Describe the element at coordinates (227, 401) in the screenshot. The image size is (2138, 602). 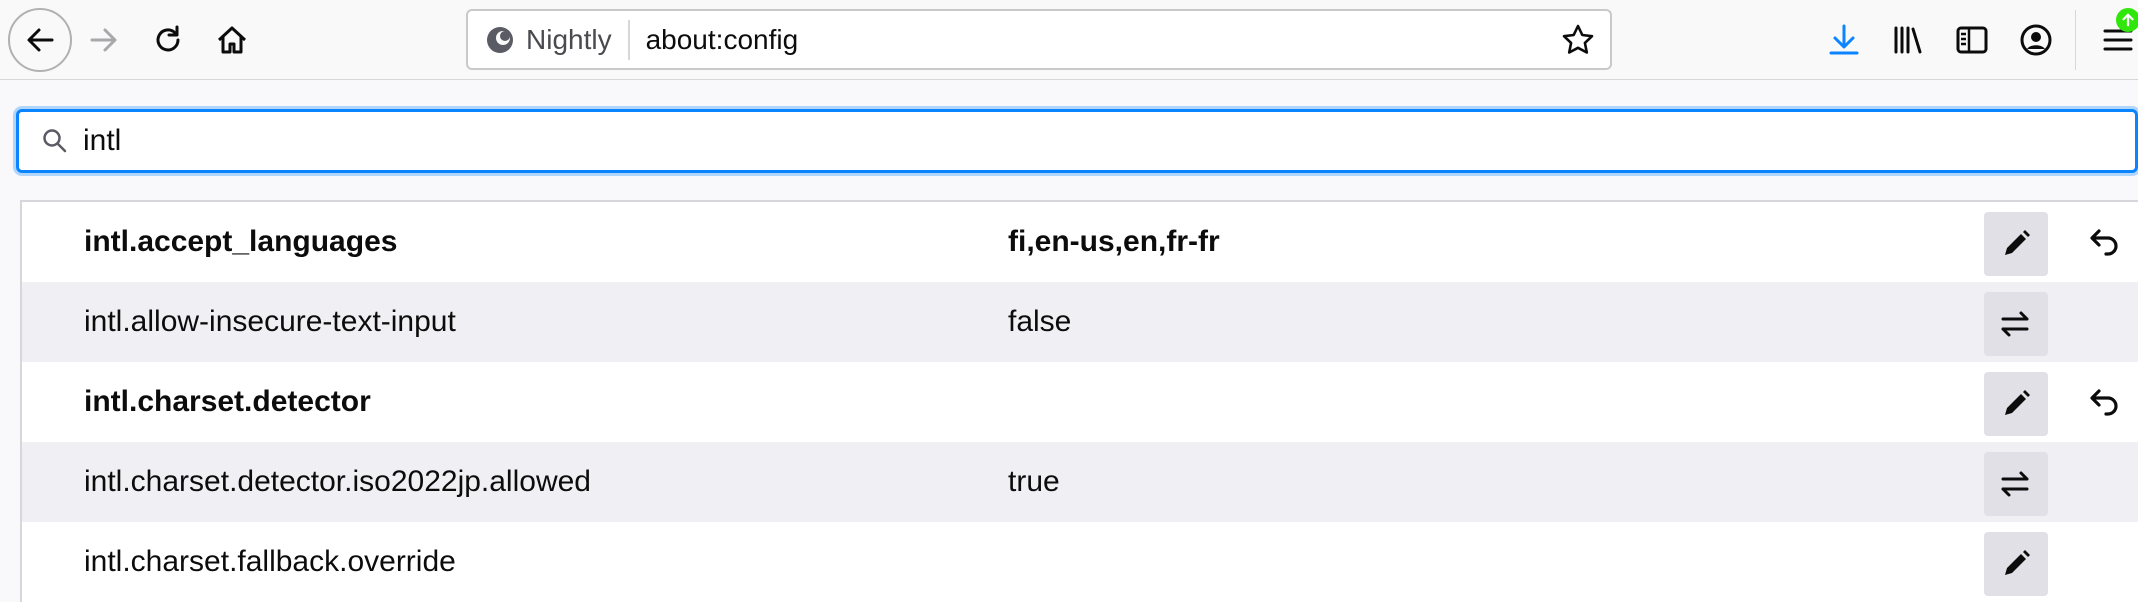
I see `pref-name: intl.charset.detector` at that location.